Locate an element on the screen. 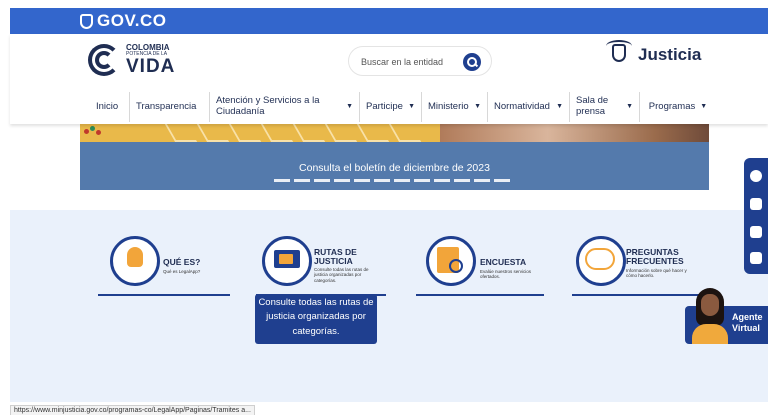 This screenshot has width=768, height=415. bulletin-banner: Consulta el boletín de diciembre de 2023 is located at coordinates (394, 157).